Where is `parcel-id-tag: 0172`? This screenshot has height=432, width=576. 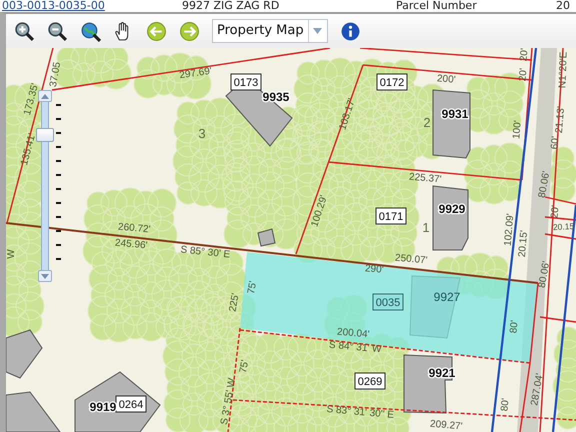
parcel-id-tag: 0172 is located at coordinates (392, 82).